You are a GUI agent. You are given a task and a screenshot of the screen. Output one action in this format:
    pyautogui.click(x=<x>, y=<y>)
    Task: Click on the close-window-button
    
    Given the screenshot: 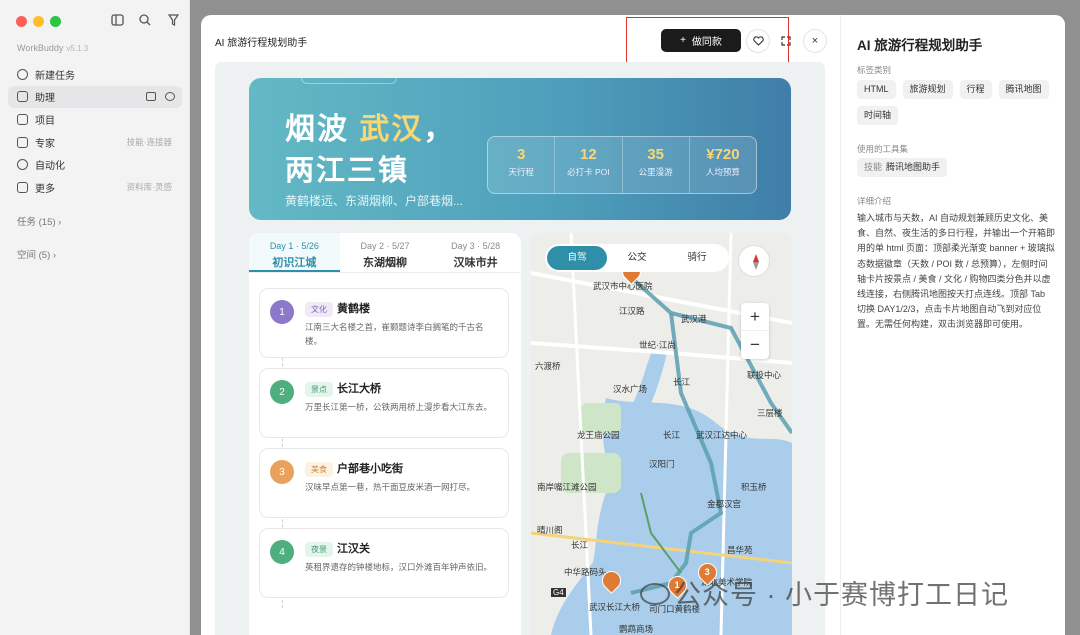 What is the action you would take?
    pyautogui.click(x=21, y=21)
    